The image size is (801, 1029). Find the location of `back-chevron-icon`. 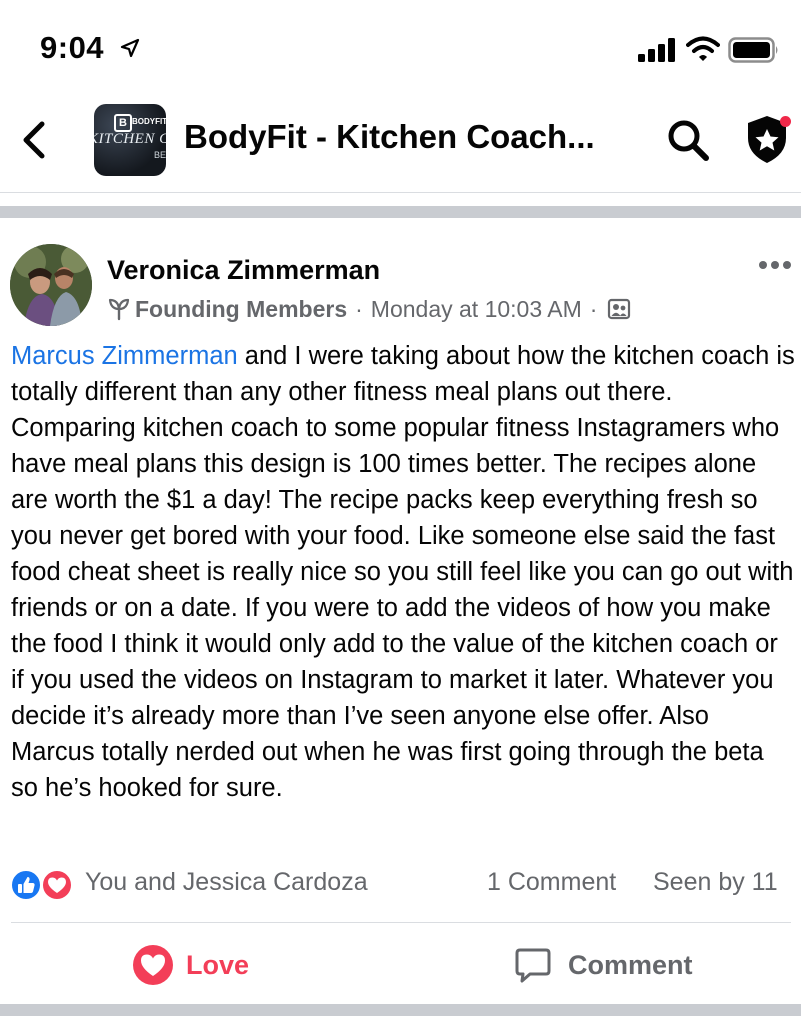

back-chevron-icon is located at coordinates (36, 140).